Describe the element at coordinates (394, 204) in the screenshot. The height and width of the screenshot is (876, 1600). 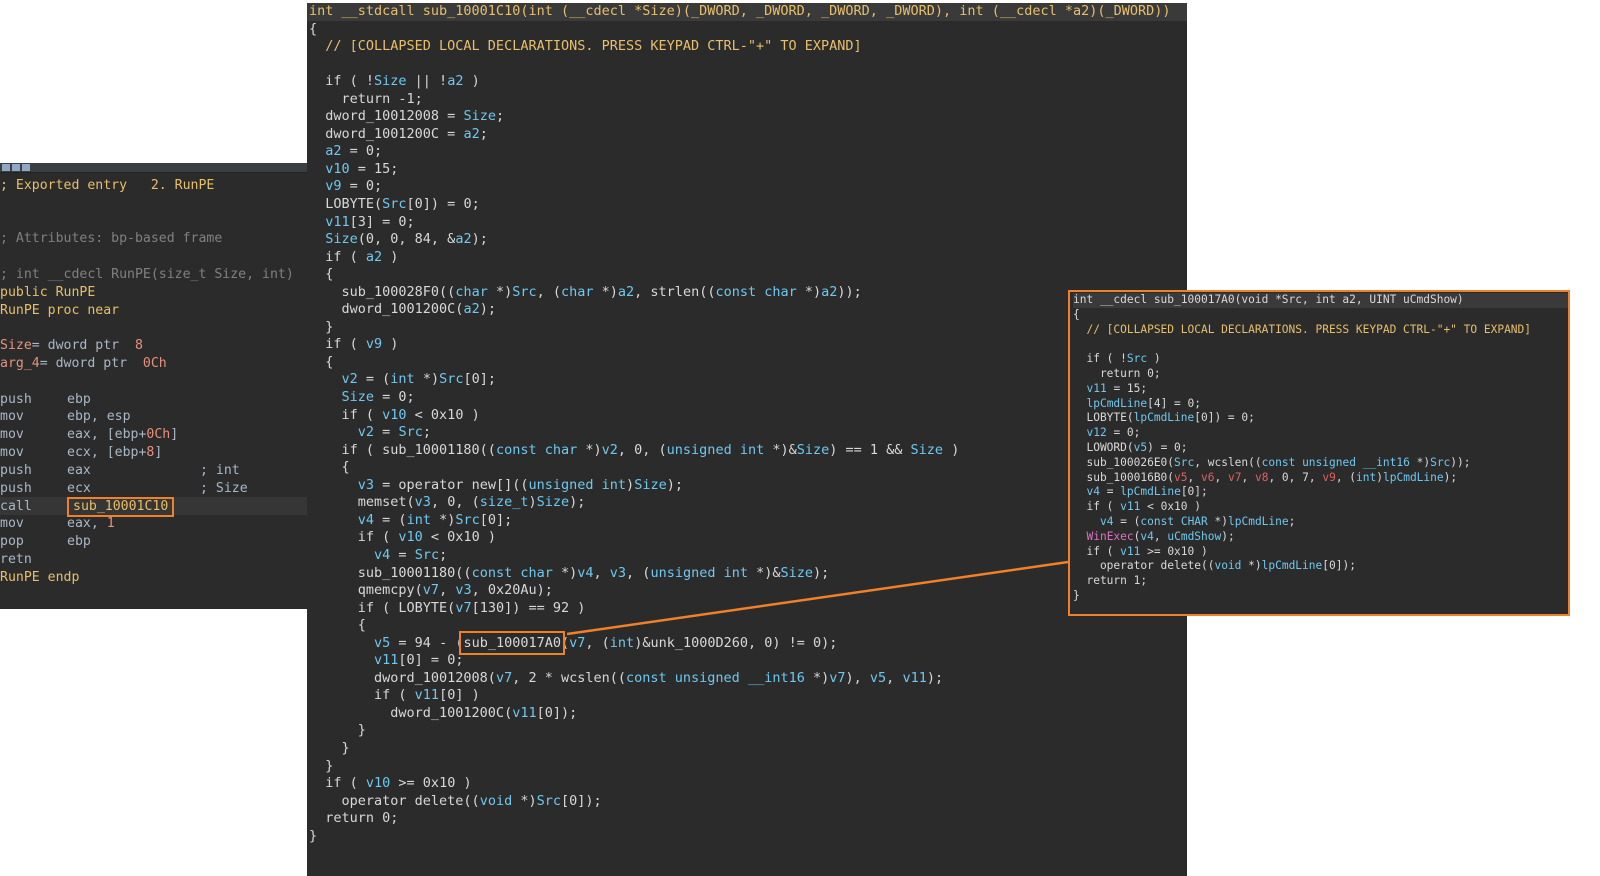
I see `pseudocode-line: LOBYTE(Src[0]) = 0;` at that location.